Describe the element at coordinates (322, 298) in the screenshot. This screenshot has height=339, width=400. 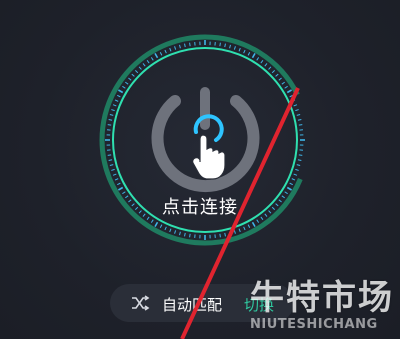
I see `watermark-logo-text: 牛特市场` at that location.